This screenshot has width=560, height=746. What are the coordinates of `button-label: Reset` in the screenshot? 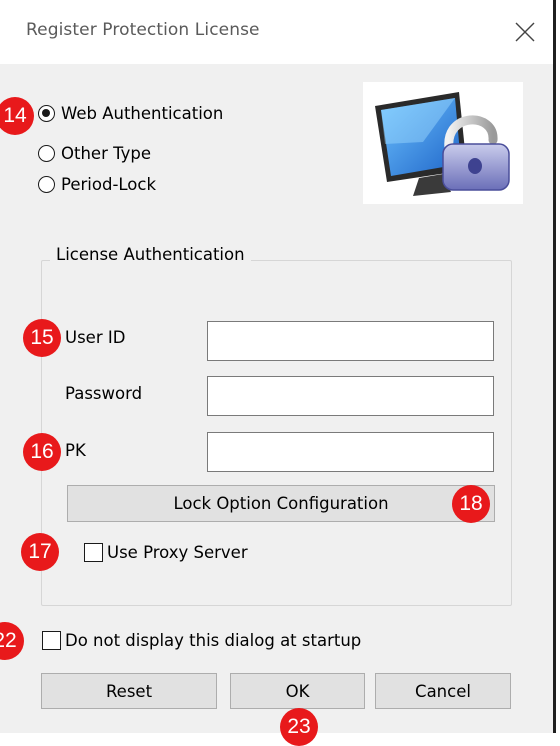 It's located at (129, 691).